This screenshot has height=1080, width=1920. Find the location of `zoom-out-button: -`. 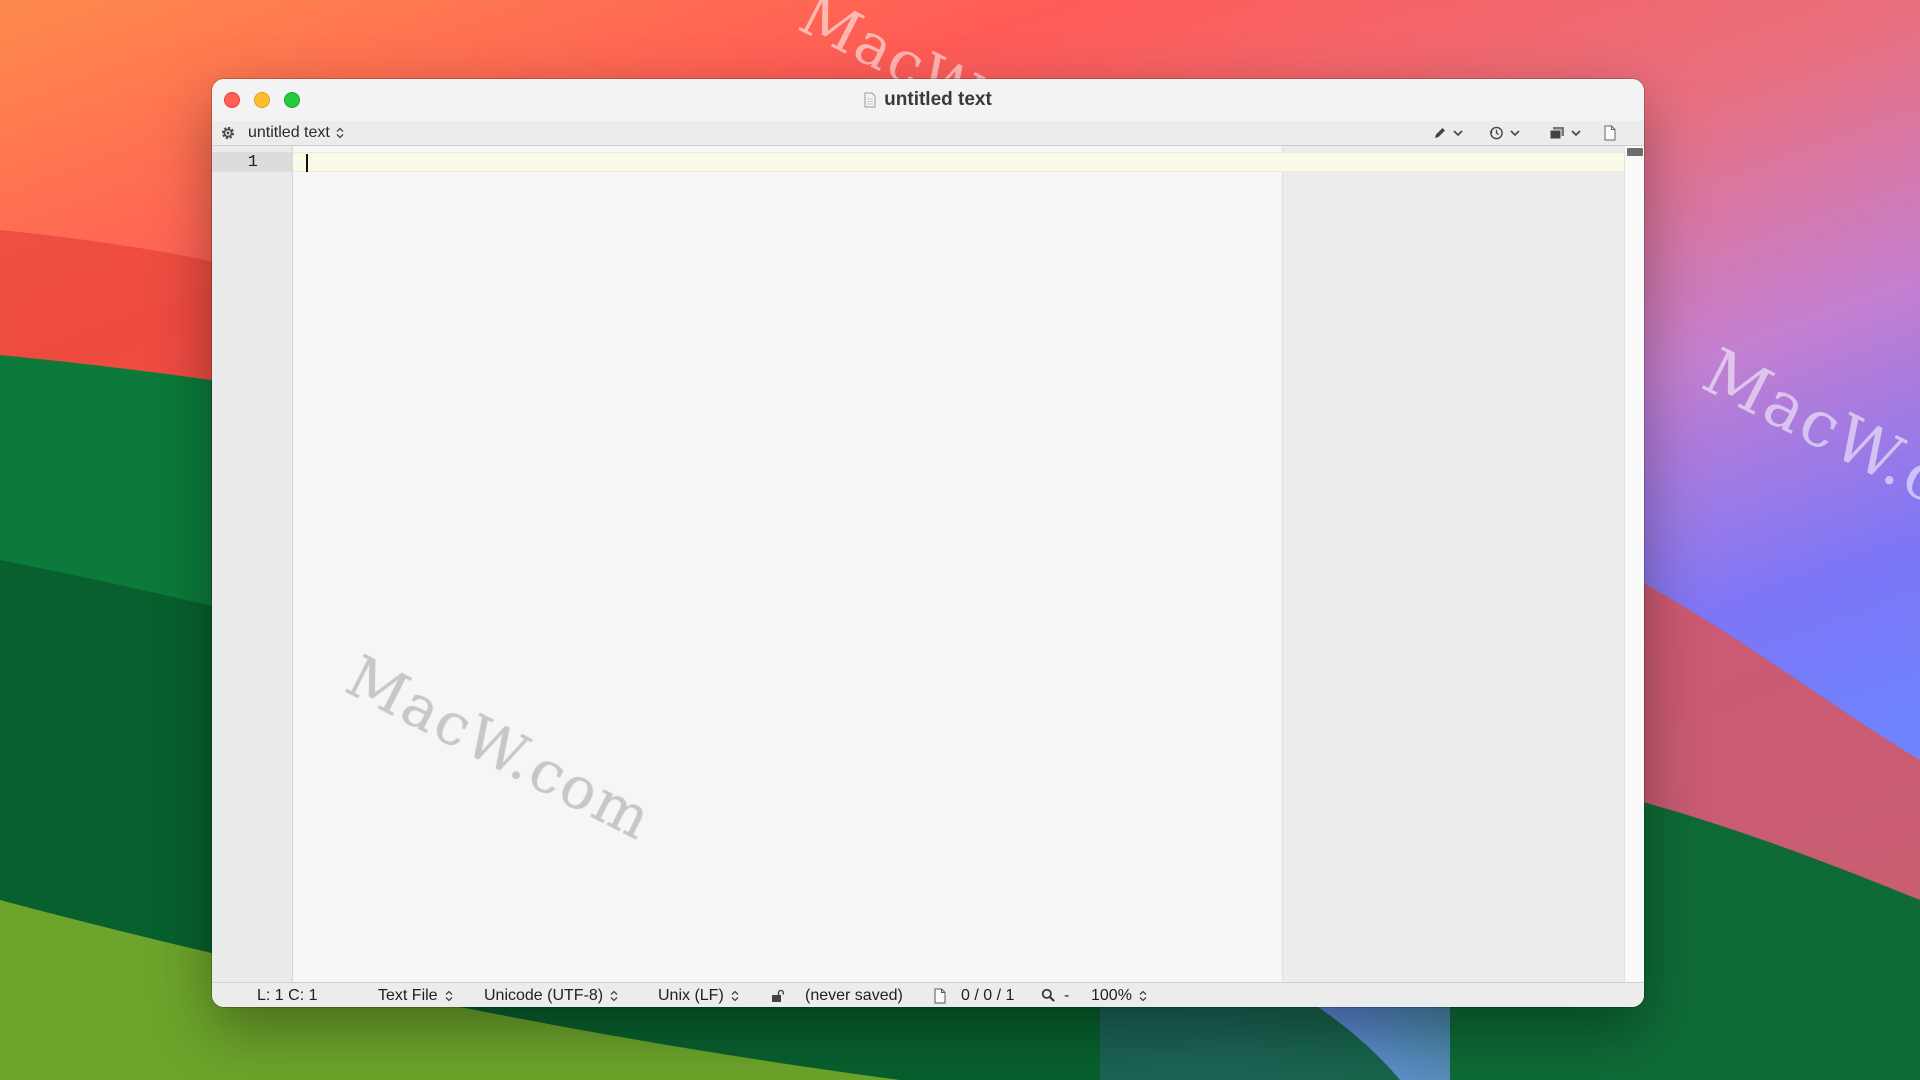

zoom-out-button: - is located at coordinates (1066, 996).